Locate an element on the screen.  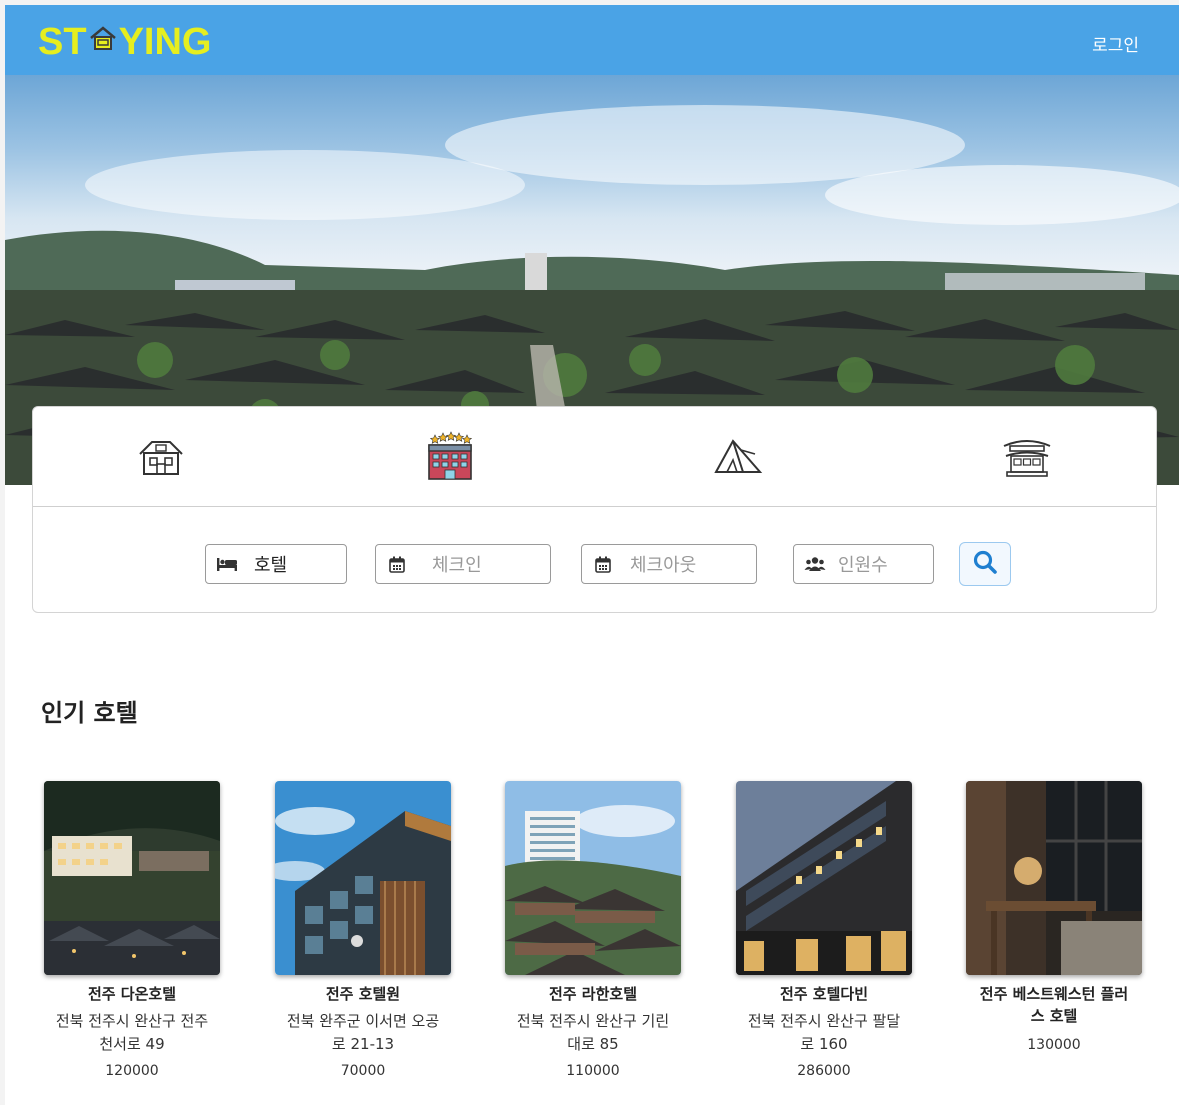
hotel-name: 전주 다온호텔 is located at coordinates (132, 994).